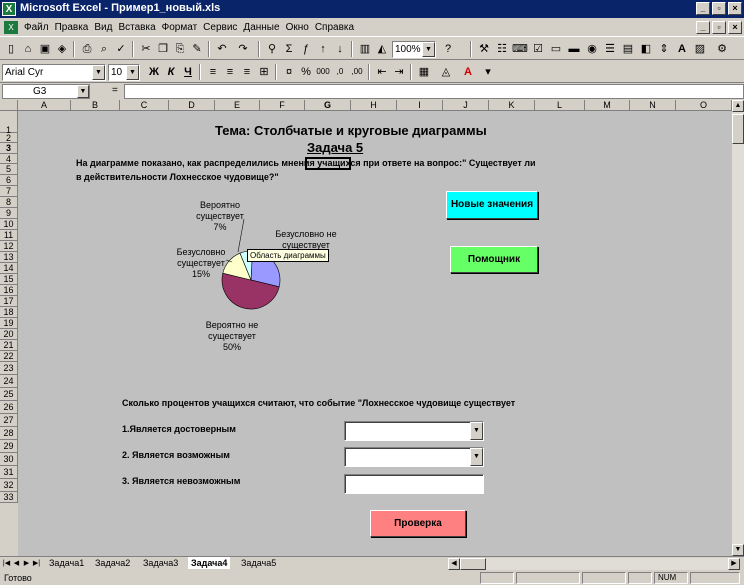 The width and height of the screenshot is (744, 585). What do you see at coordinates (9, 446) in the screenshot?
I see `row-header: 29` at bounding box center [9, 446].